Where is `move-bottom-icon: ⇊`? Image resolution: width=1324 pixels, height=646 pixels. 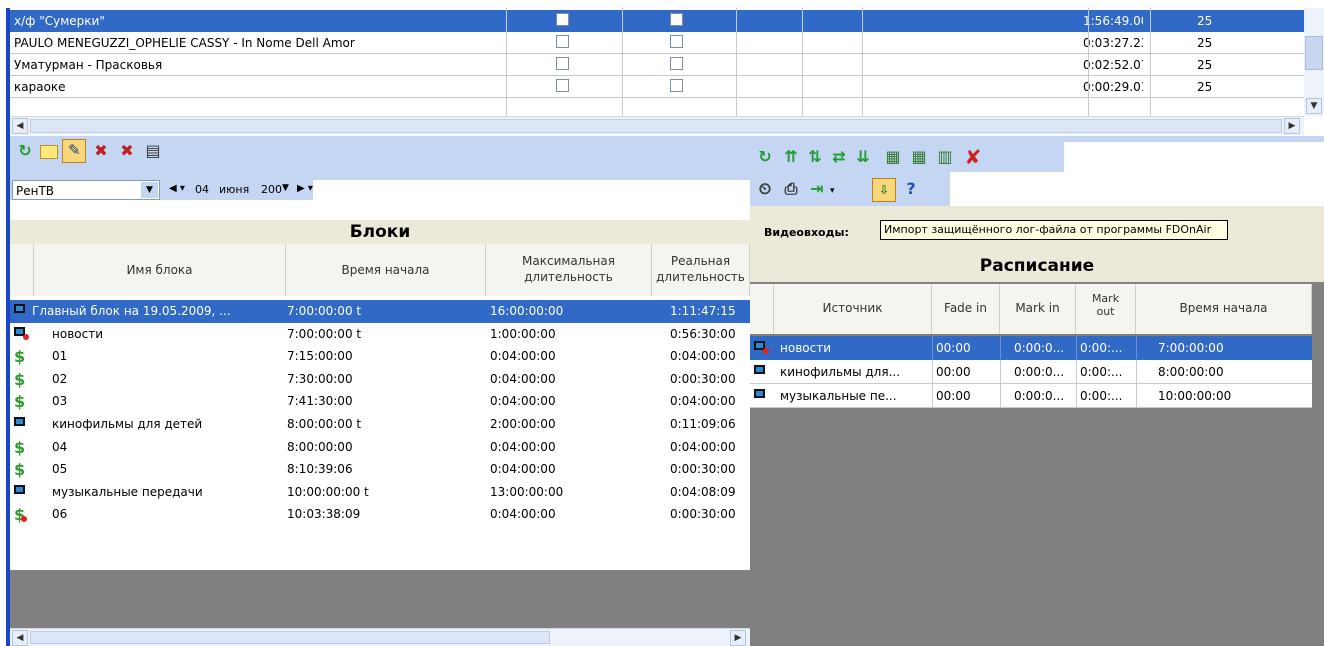 move-bottom-icon: ⇊ is located at coordinates (863, 157).